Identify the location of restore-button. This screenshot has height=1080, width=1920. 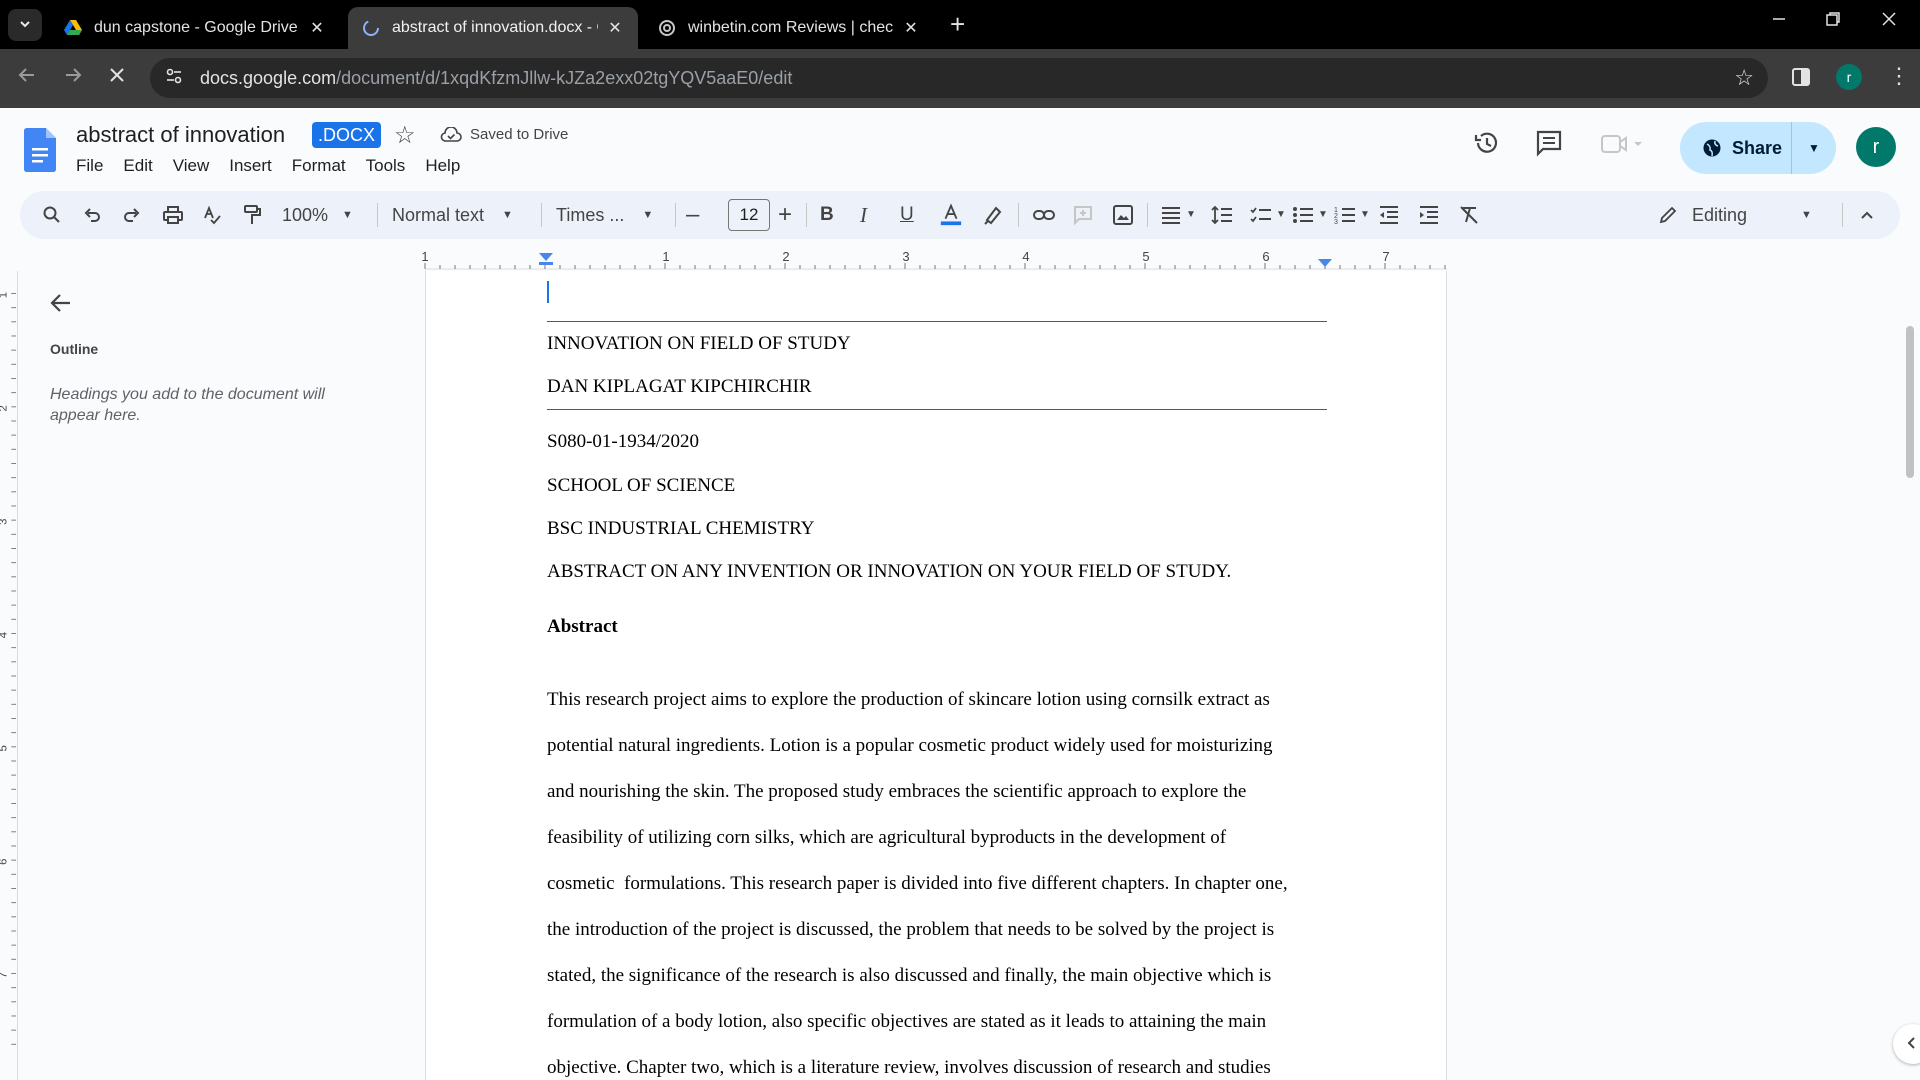
(1833, 21).